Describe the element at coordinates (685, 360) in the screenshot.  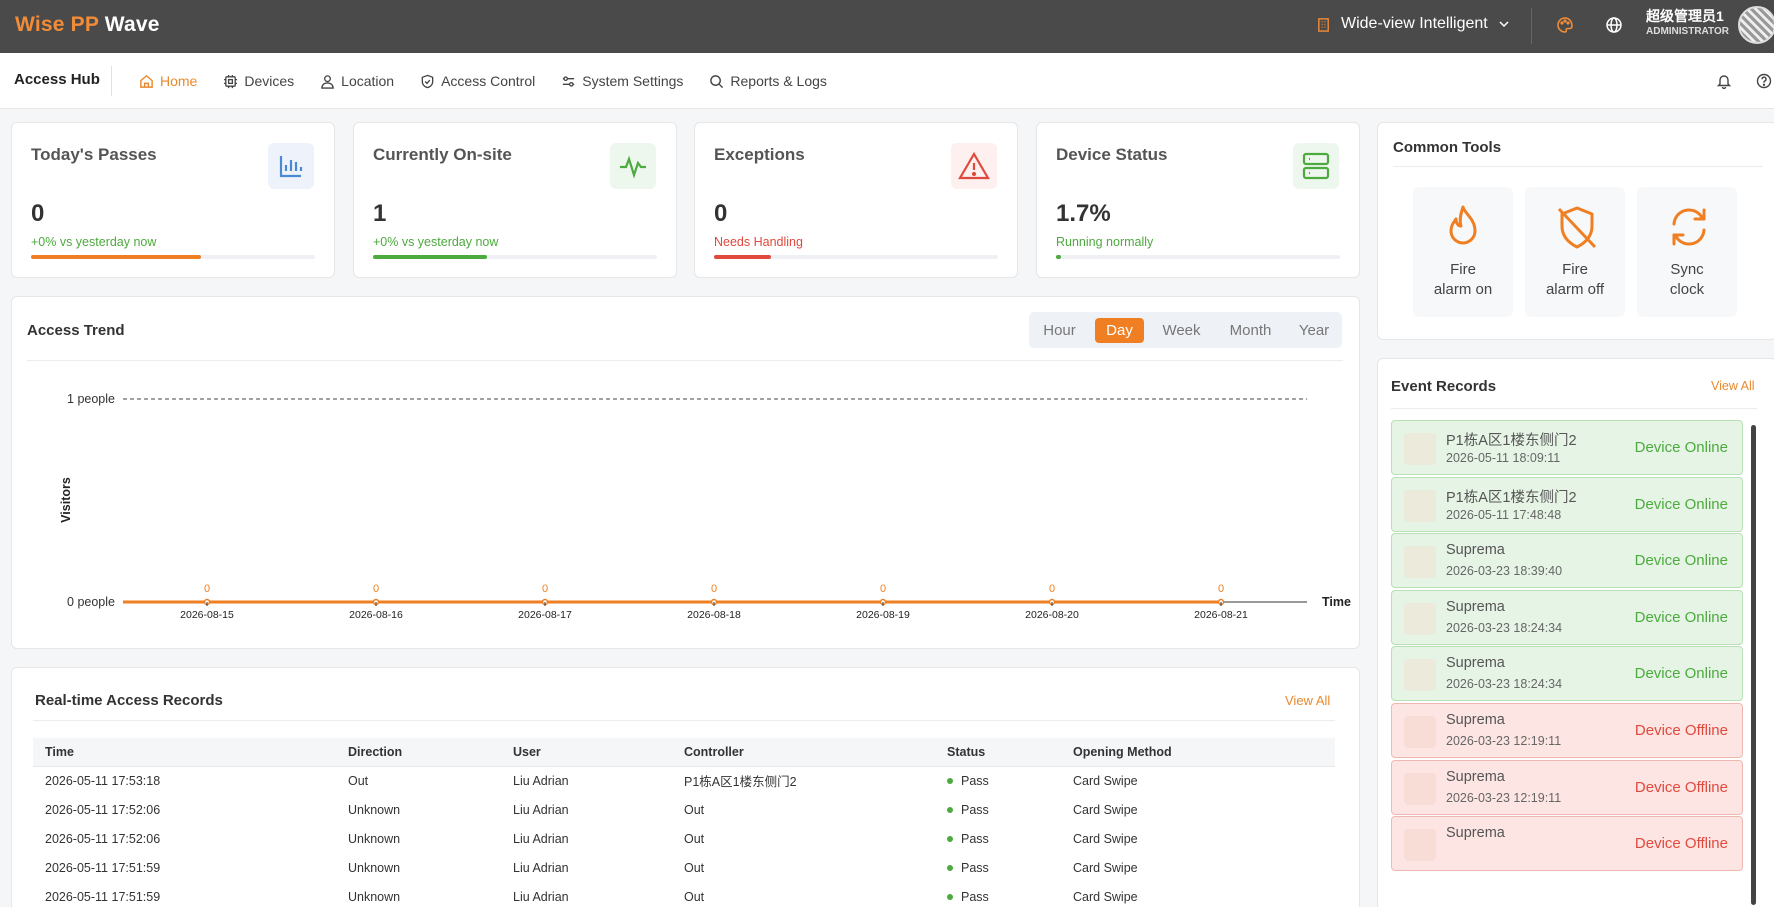
I see `trend-divider` at that location.